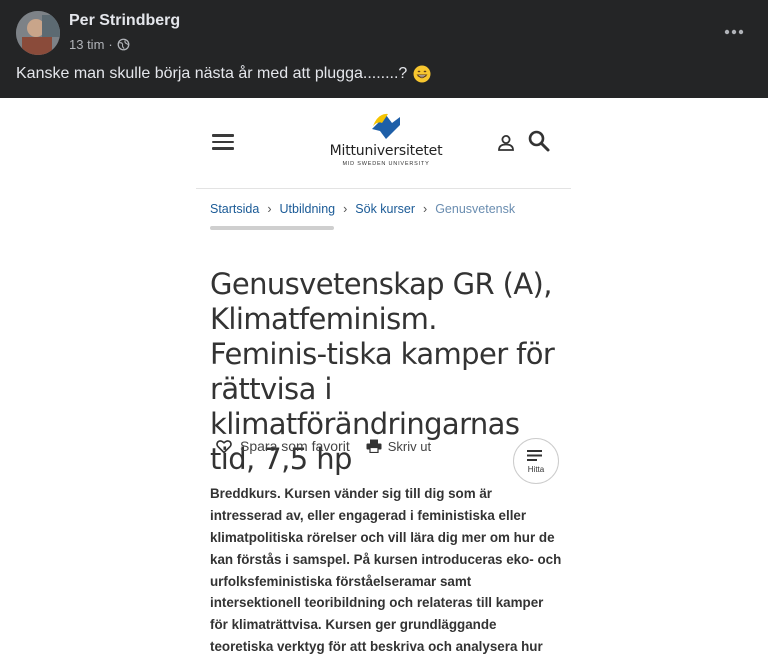  What do you see at coordinates (383, 188) in the screenshot?
I see `header-divider` at bounding box center [383, 188].